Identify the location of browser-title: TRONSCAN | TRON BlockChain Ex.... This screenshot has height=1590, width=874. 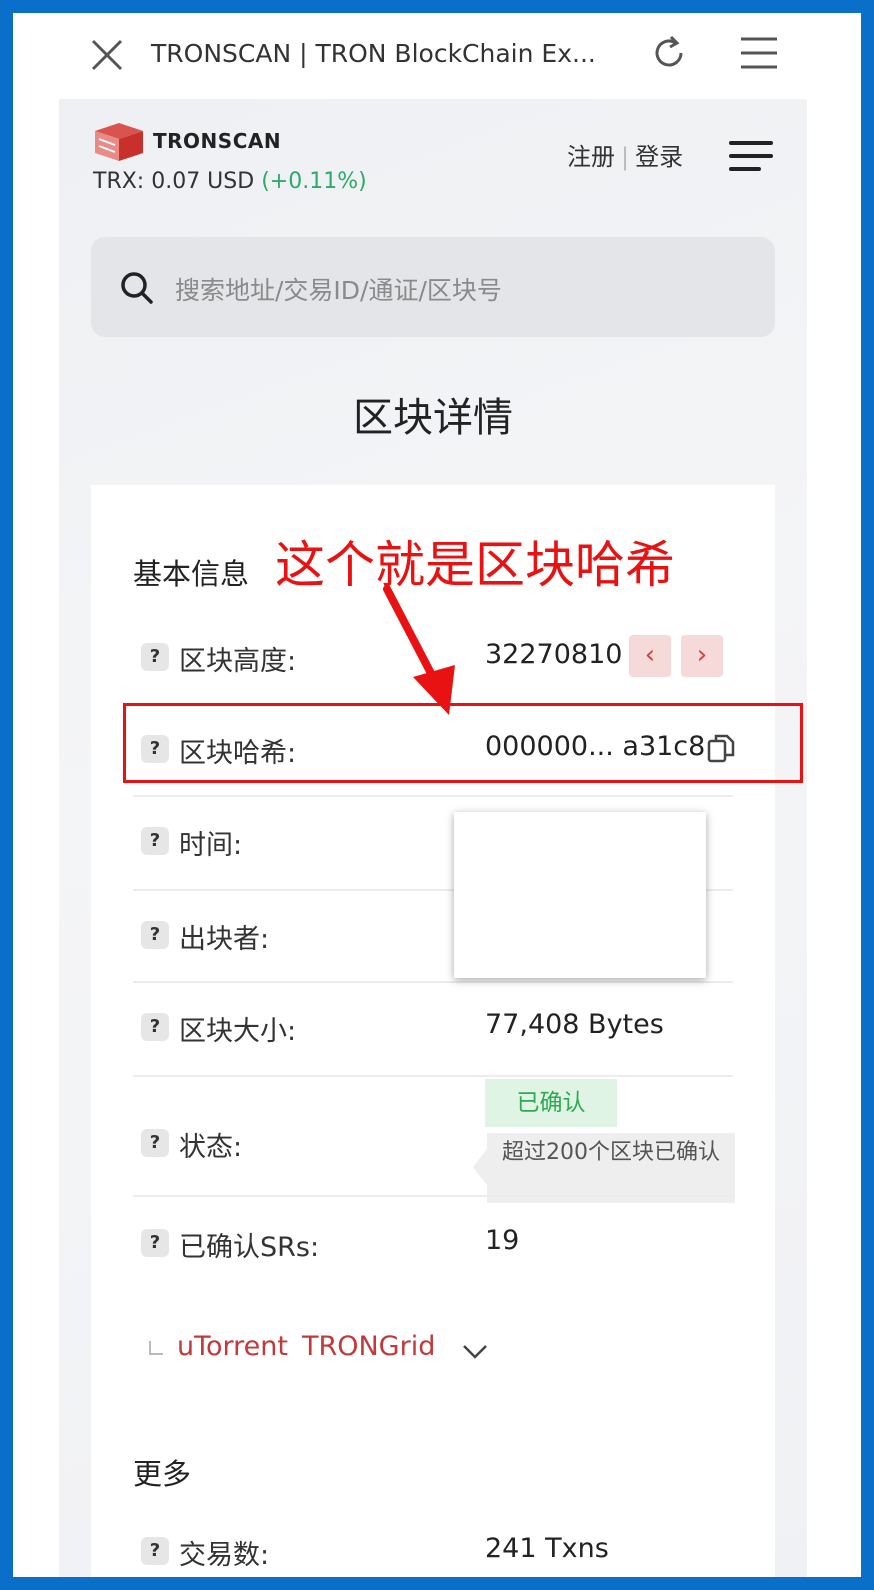
(373, 53).